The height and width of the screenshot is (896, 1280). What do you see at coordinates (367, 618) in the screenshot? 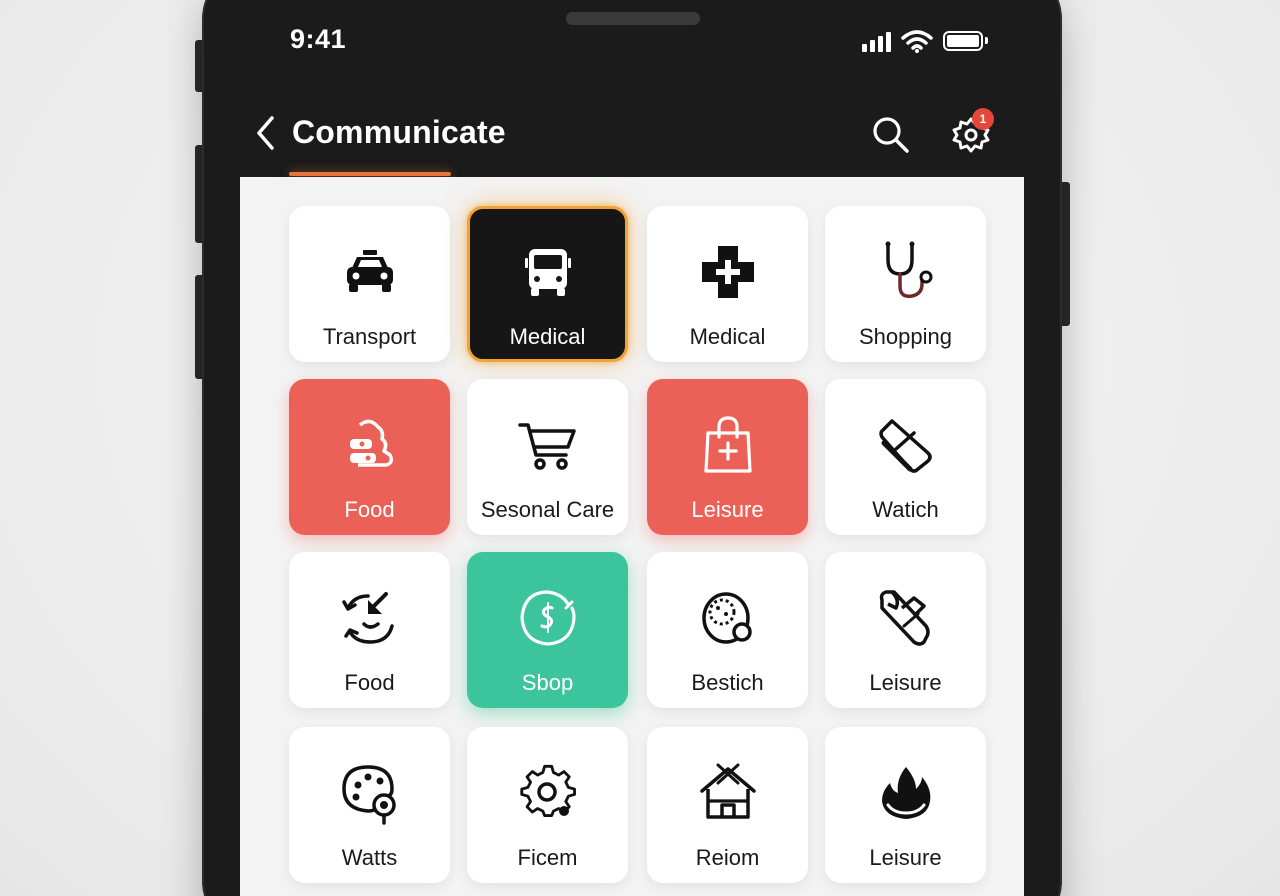
I see `refresh-arrow-icon` at bounding box center [367, 618].